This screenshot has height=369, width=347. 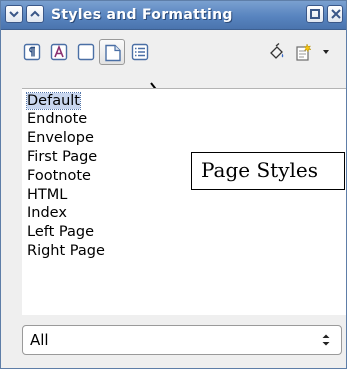 What do you see at coordinates (142, 15) in the screenshot?
I see `window-title: Styles and Formatting` at bounding box center [142, 15].